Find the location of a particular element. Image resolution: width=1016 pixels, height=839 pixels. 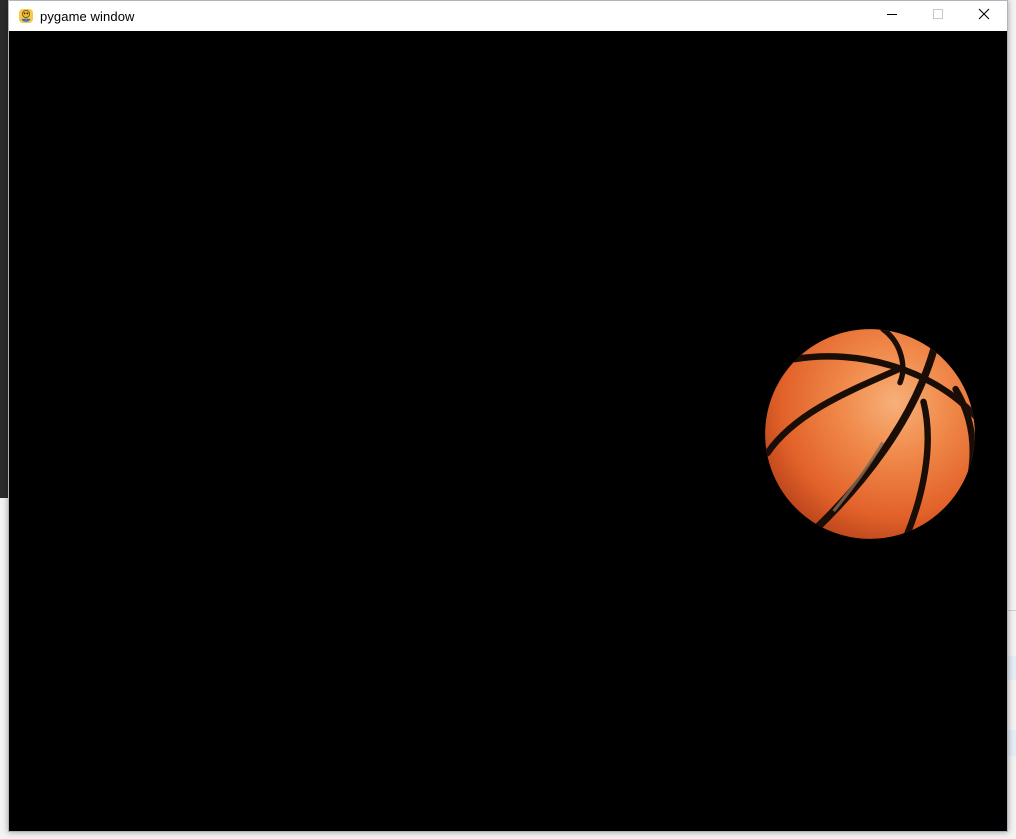

window-title: pygame window is located at coordinates (87, 16).